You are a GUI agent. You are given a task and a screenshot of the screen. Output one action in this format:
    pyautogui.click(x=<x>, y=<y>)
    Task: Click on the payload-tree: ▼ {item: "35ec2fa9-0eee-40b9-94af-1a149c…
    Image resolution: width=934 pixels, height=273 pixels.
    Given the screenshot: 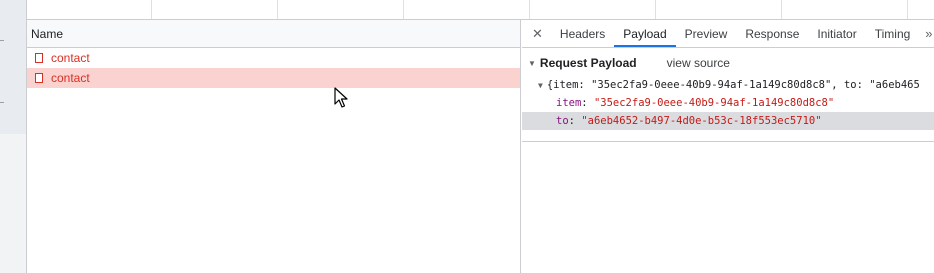 What is the action you would take?
    pyautogui.click(x=728, y=103)
    